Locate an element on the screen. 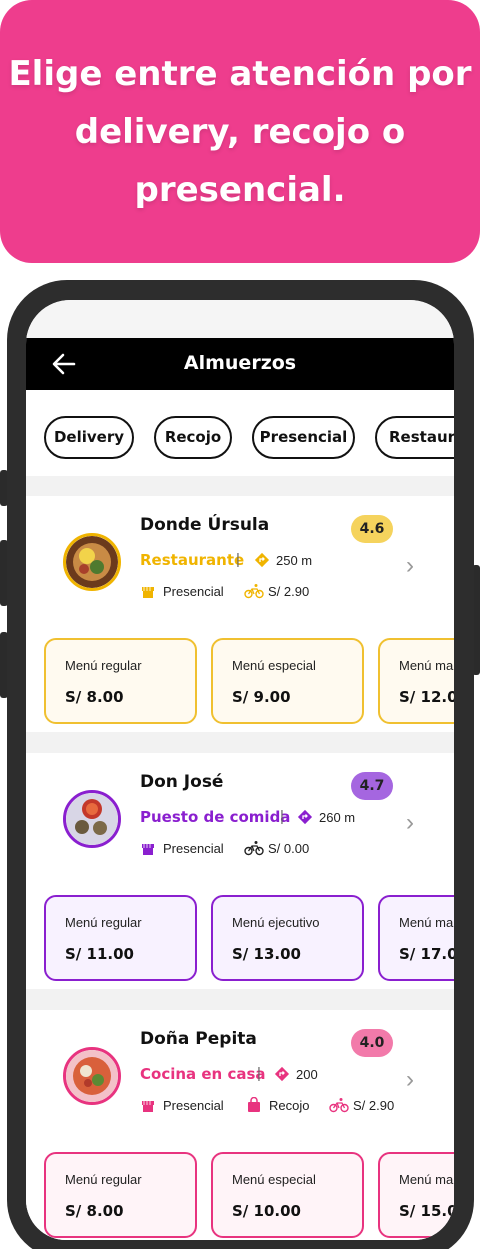 The width and height of the screenshot is (480, 1249). restaurant-type: Cocina en casa is located at coordinates (203, 1074).